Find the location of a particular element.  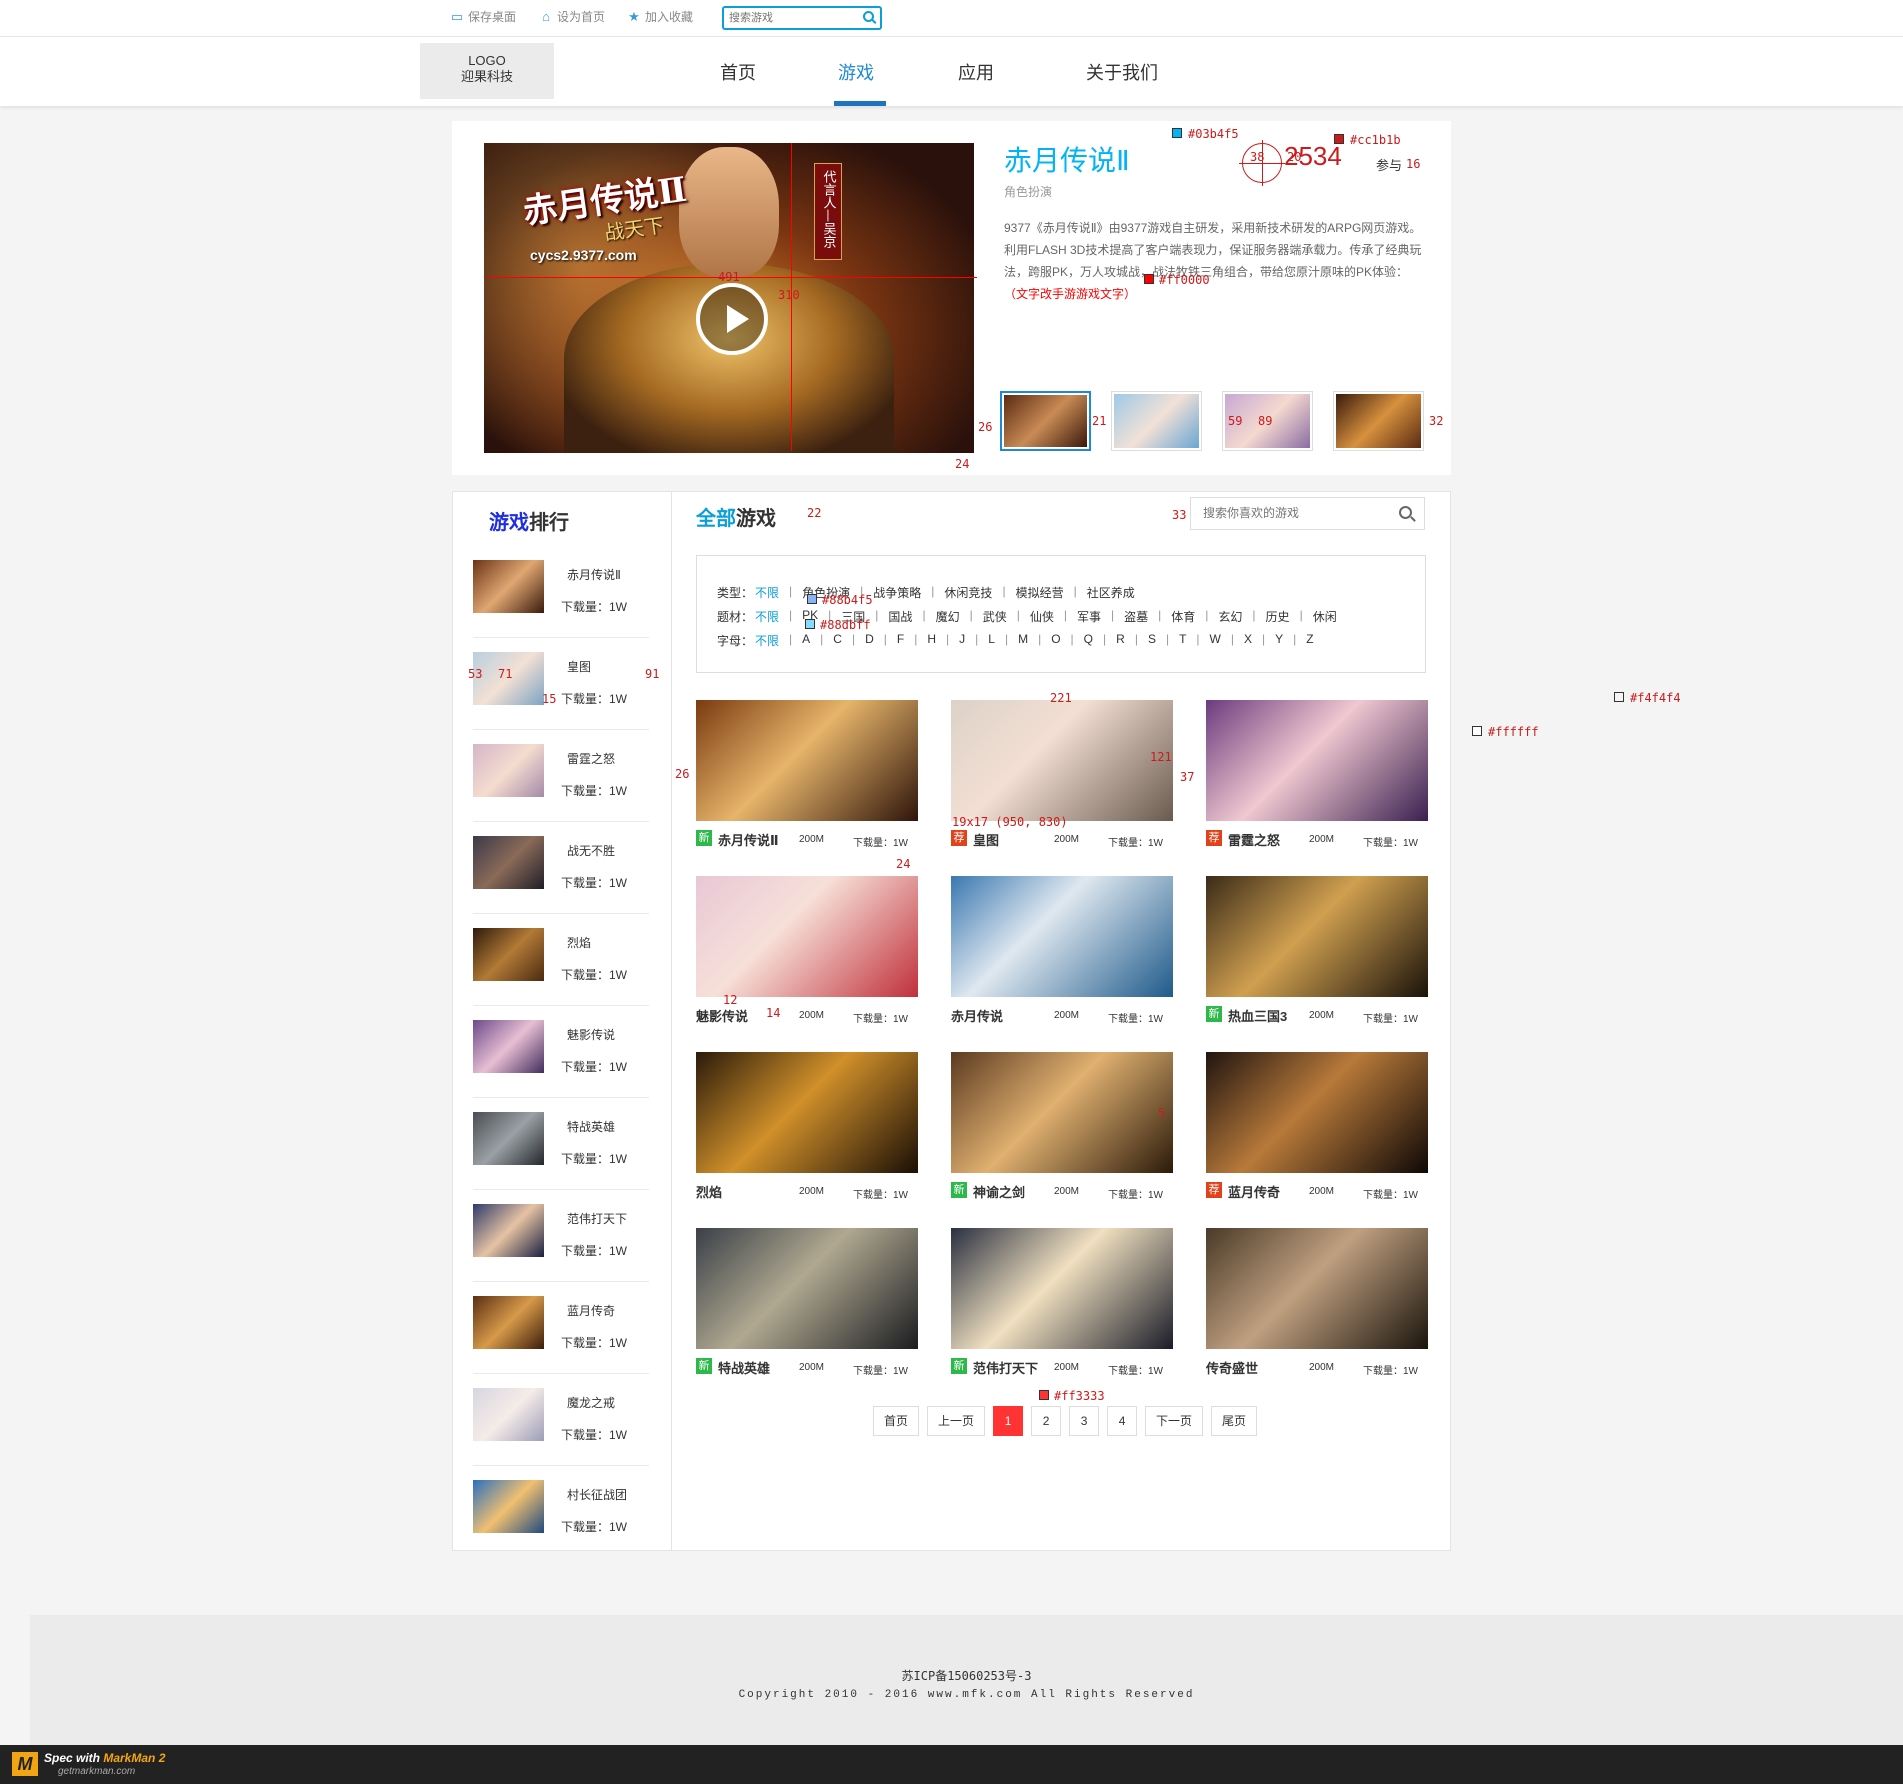

game-card: 新特战英雄 200M 下载量：1W is located at coordinates (807, 1303).